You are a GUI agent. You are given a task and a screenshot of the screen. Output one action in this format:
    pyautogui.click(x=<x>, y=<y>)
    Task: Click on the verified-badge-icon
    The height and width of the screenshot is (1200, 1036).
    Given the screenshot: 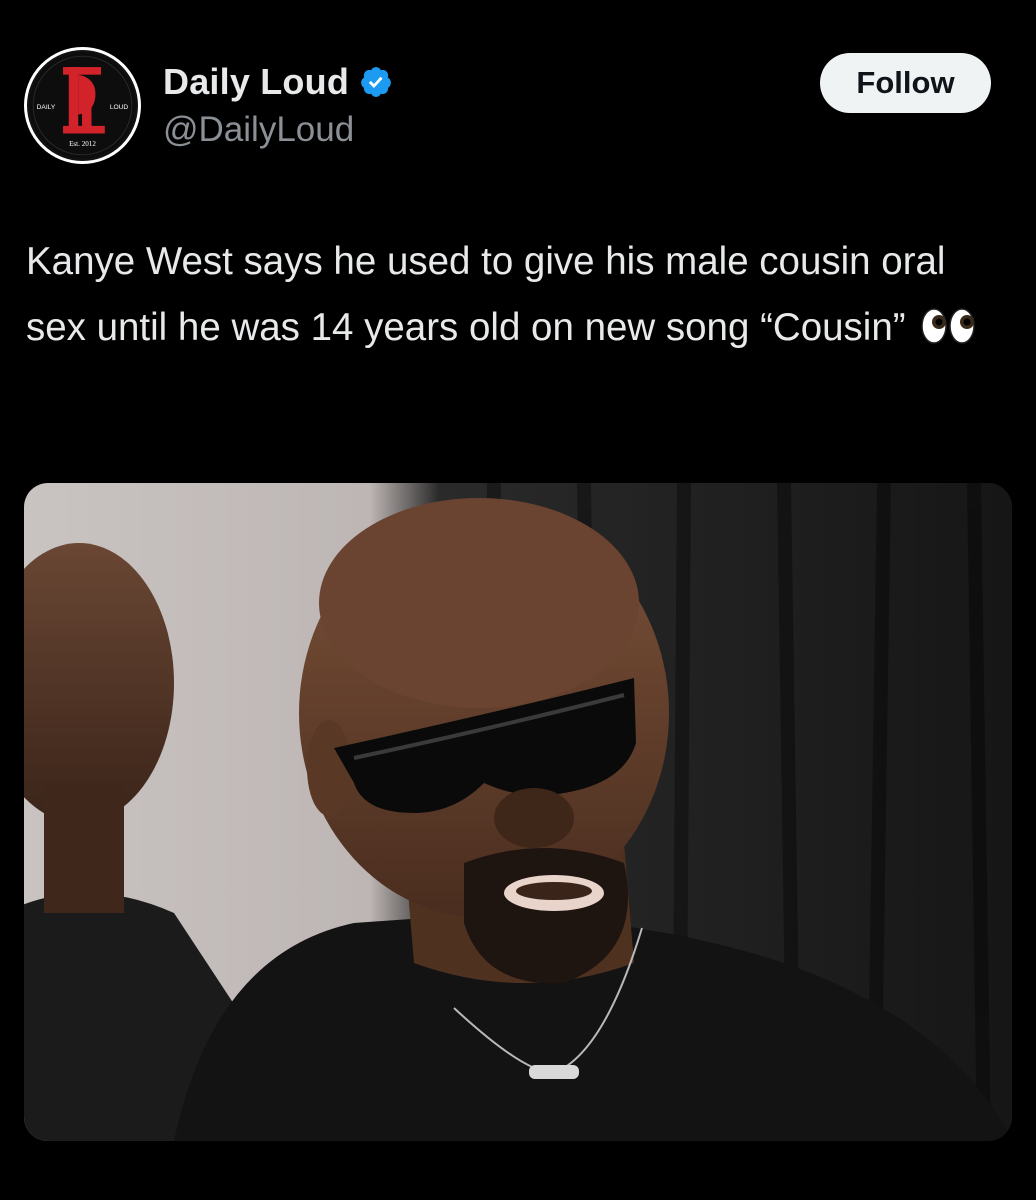 What is the action you would take?
    pyautogui.click(x=376, y=82)
    